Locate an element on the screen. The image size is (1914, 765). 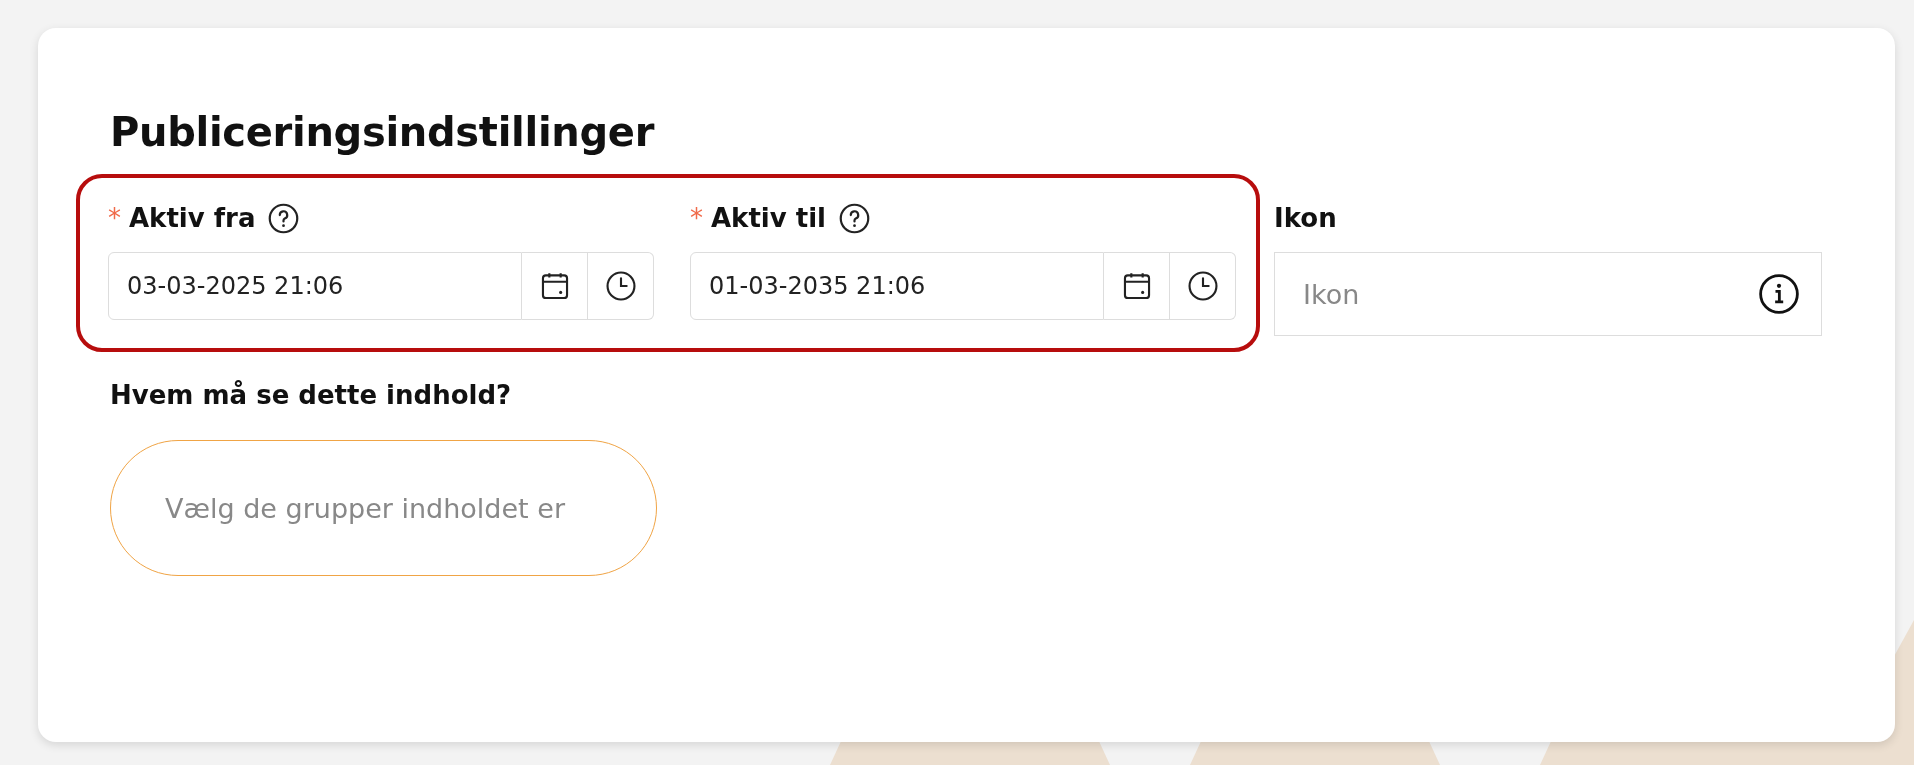
icon-input-field: Ikon is located at coordinates (1548, 294).